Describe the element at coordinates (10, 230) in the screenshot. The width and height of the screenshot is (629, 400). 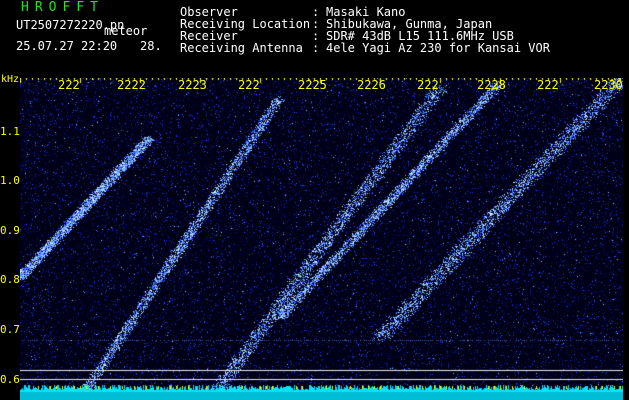
I see `y-tick-label: 0.9` at that location.